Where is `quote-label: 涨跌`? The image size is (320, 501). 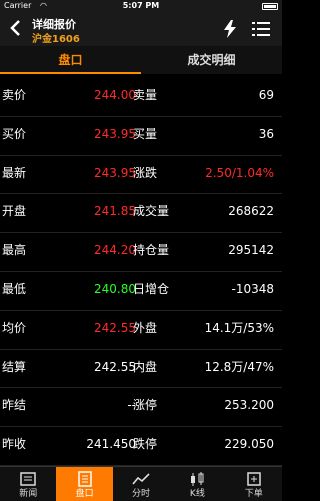
quote-label: 涨跌 is located at coordinates (145, 172).